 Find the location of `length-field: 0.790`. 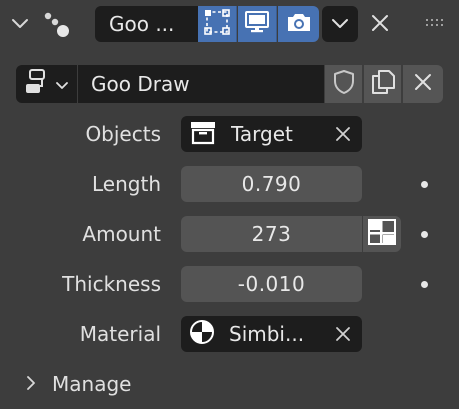

length-field: 0.790 is located at coordinates (271, 184).